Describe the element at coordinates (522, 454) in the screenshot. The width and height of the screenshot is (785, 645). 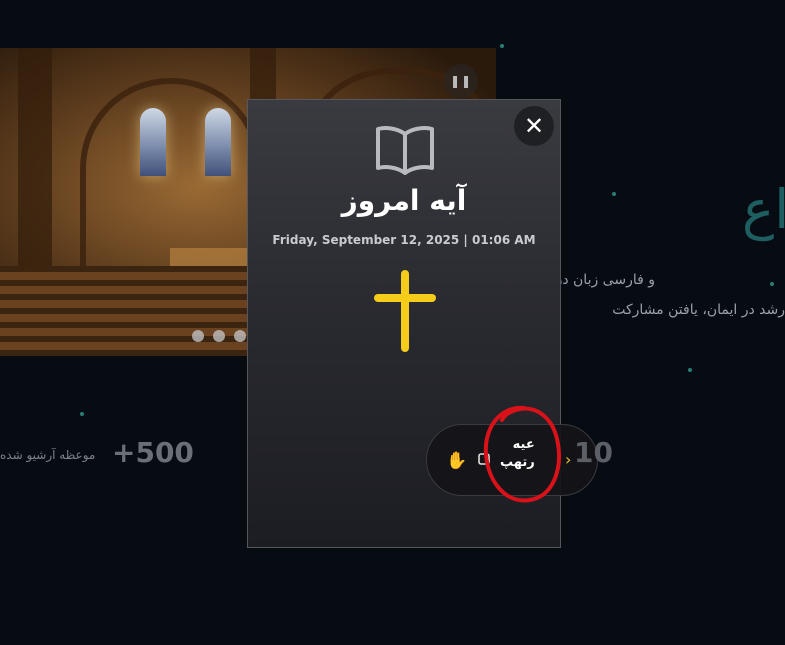
I see `annotation-circle` at that location.